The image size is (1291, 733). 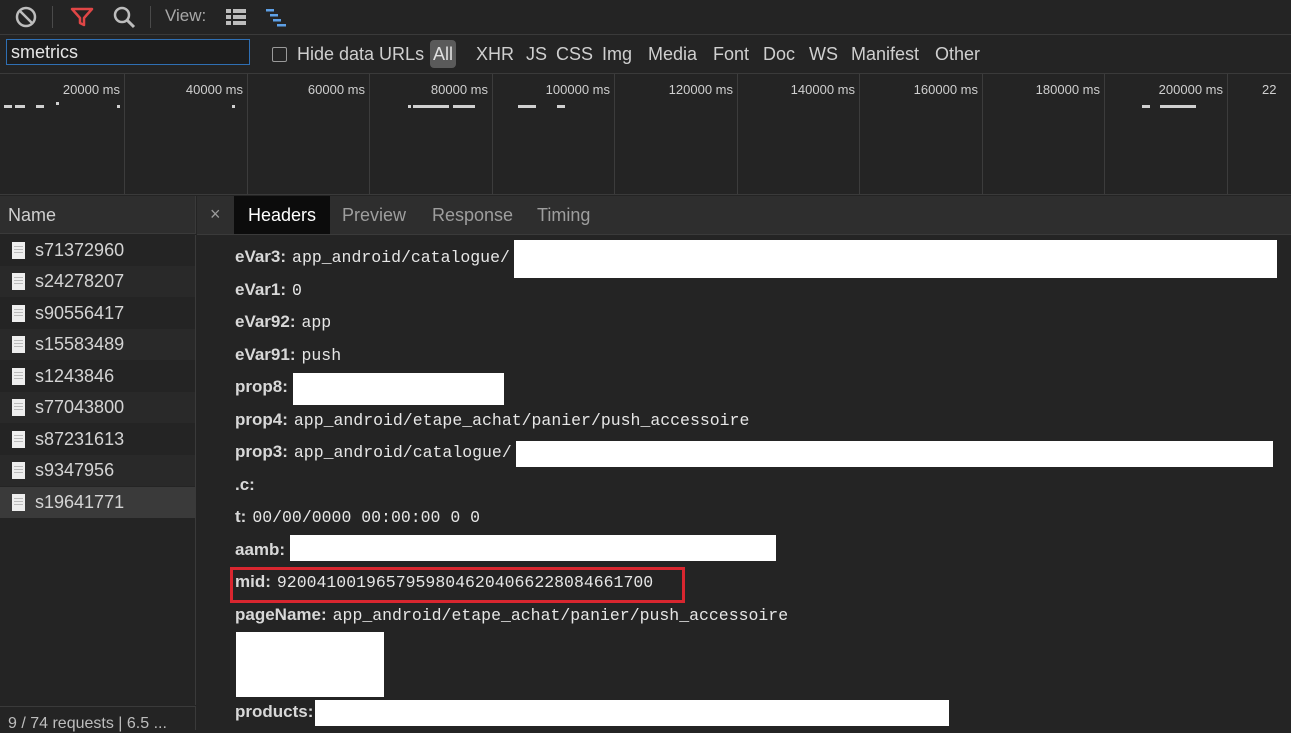 I want to click on param-value: app, so click(x=316, y=322).